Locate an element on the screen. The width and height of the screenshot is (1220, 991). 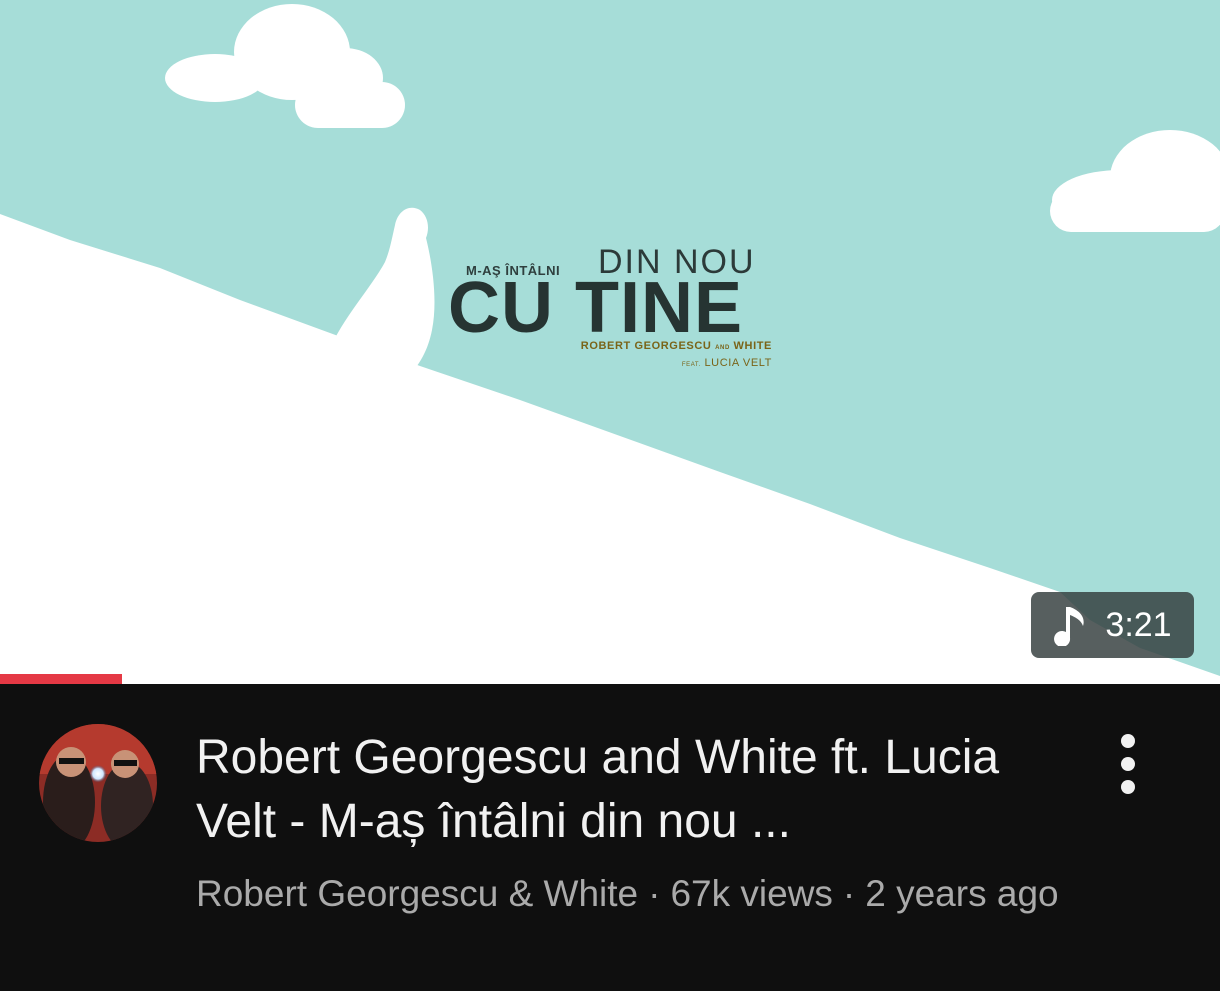
art-artists: ROBERT GEORGESCU AND WHITE is located at coordinates (676, 346).